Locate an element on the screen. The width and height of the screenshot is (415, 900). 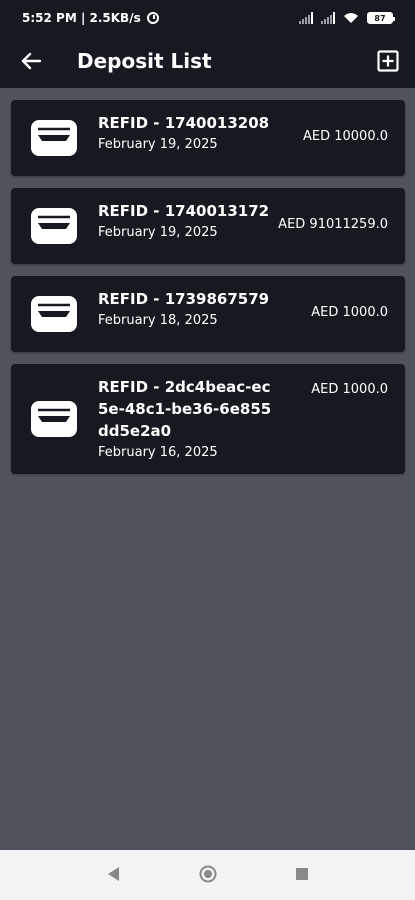
status-time: 5:52 PM | 2.5KB/s is located at coordinates (81, 18).